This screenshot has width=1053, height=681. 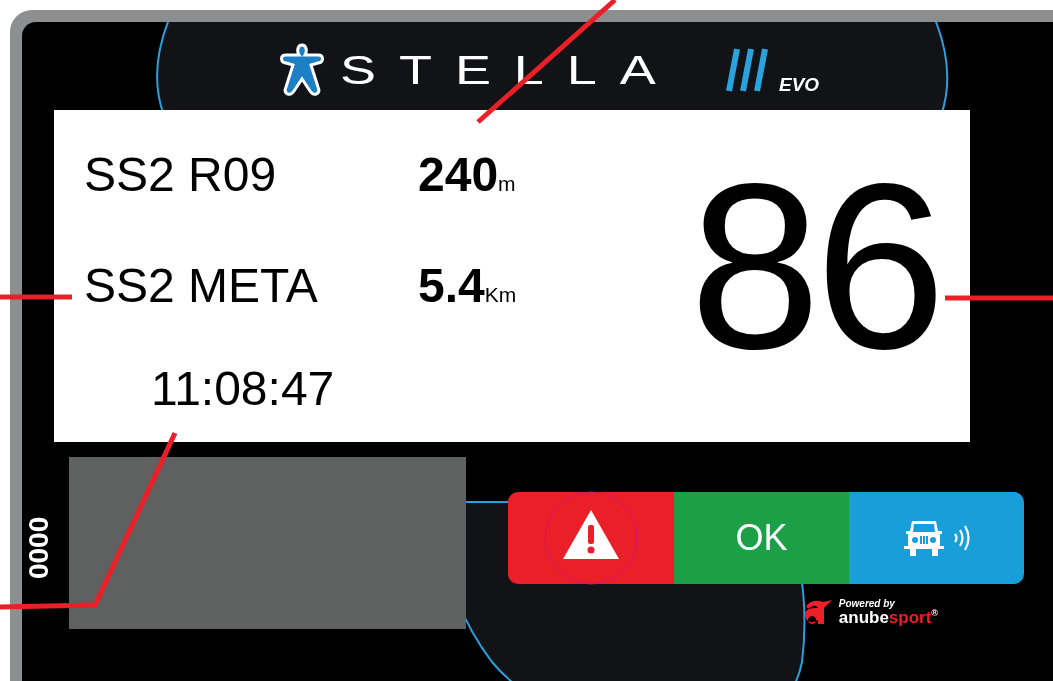 I want to click on distance-value: 240m, so click(x=467, y=174).